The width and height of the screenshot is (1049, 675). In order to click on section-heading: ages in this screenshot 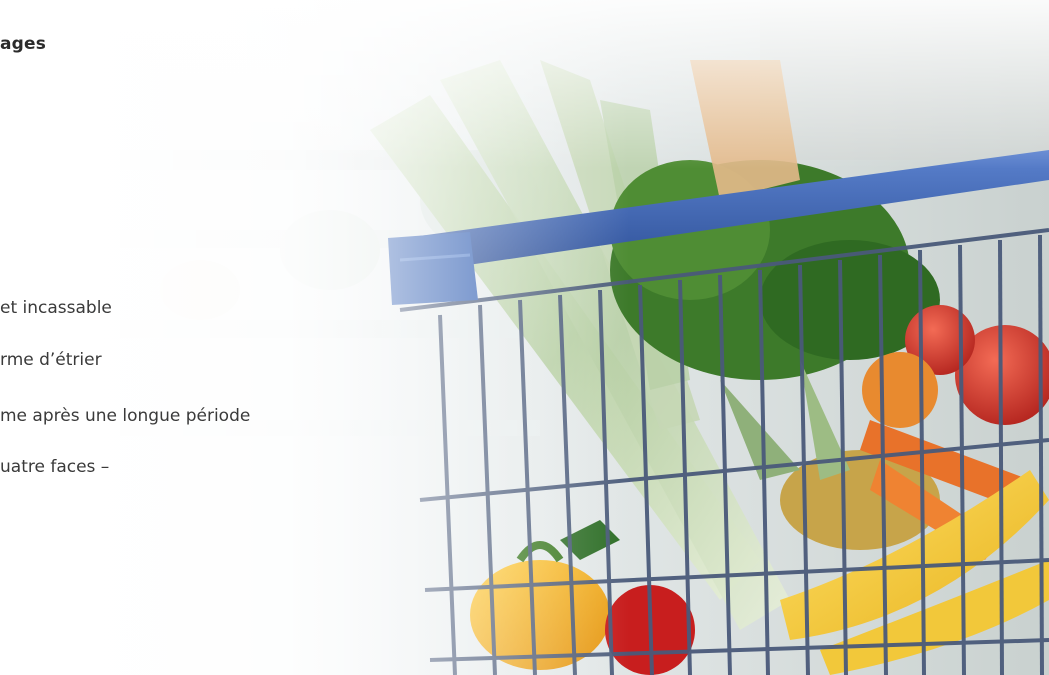, I will do `click(23, 44)`.